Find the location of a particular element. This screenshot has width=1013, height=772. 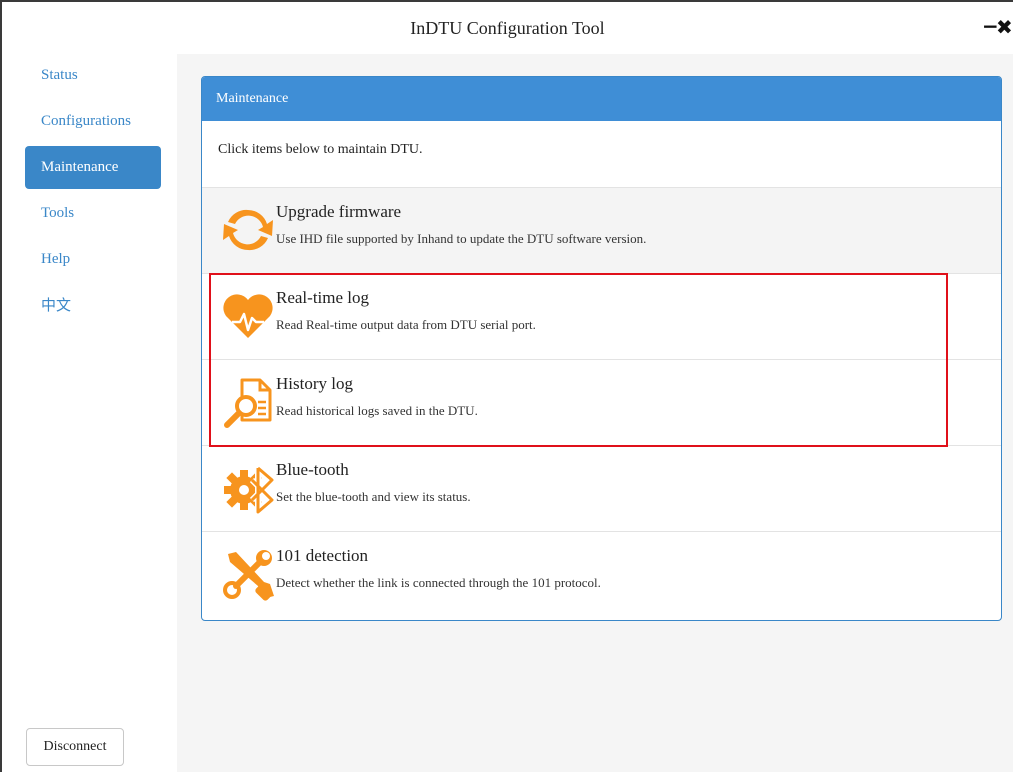

sidebar-item-language: 中文 is located at coordinates (93, 305).